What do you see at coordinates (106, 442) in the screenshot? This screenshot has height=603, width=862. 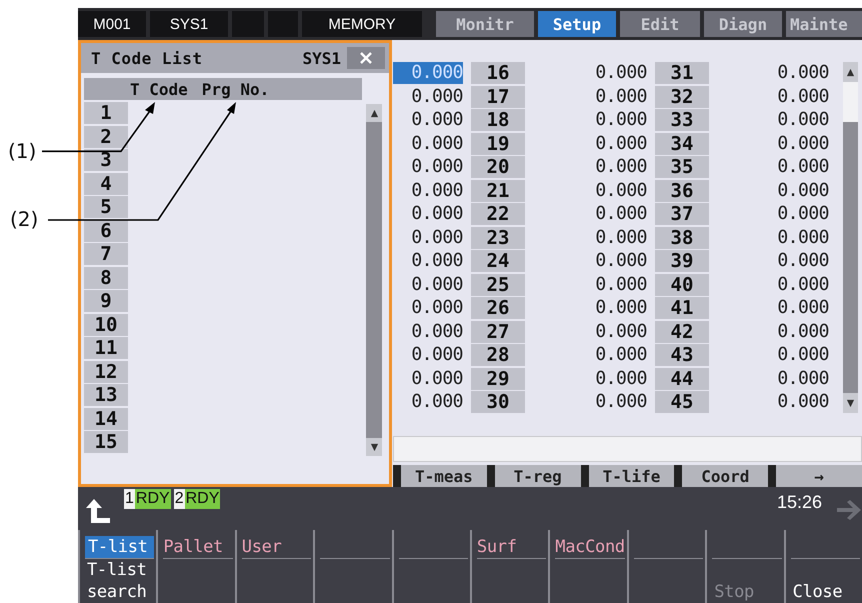 I see `row-number: 15` at bounding box center [106, 442].